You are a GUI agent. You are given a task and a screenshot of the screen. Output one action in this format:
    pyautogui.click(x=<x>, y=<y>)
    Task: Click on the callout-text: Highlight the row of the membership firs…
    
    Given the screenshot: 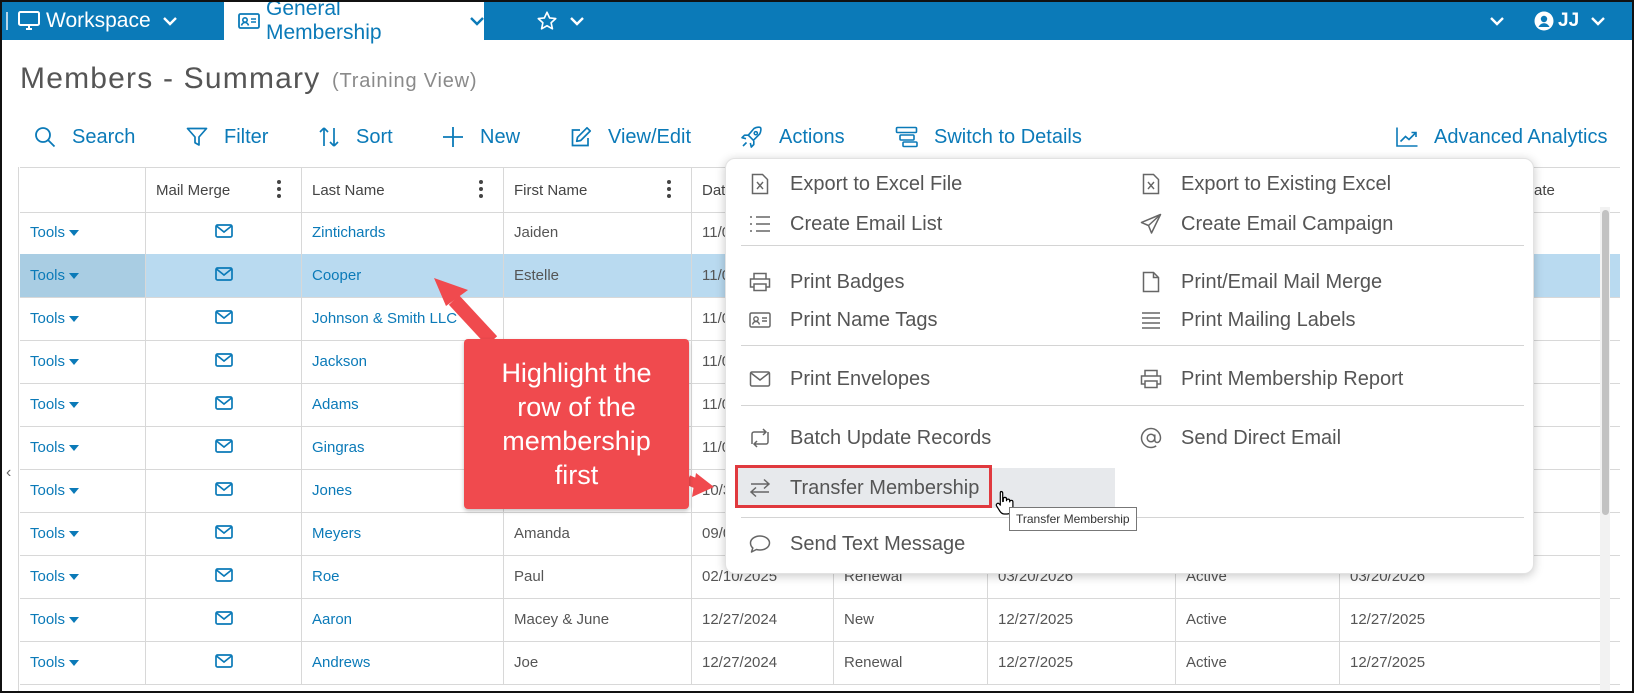 What is the action you would take?
    pyautogui.click(x=576, y=424)
    